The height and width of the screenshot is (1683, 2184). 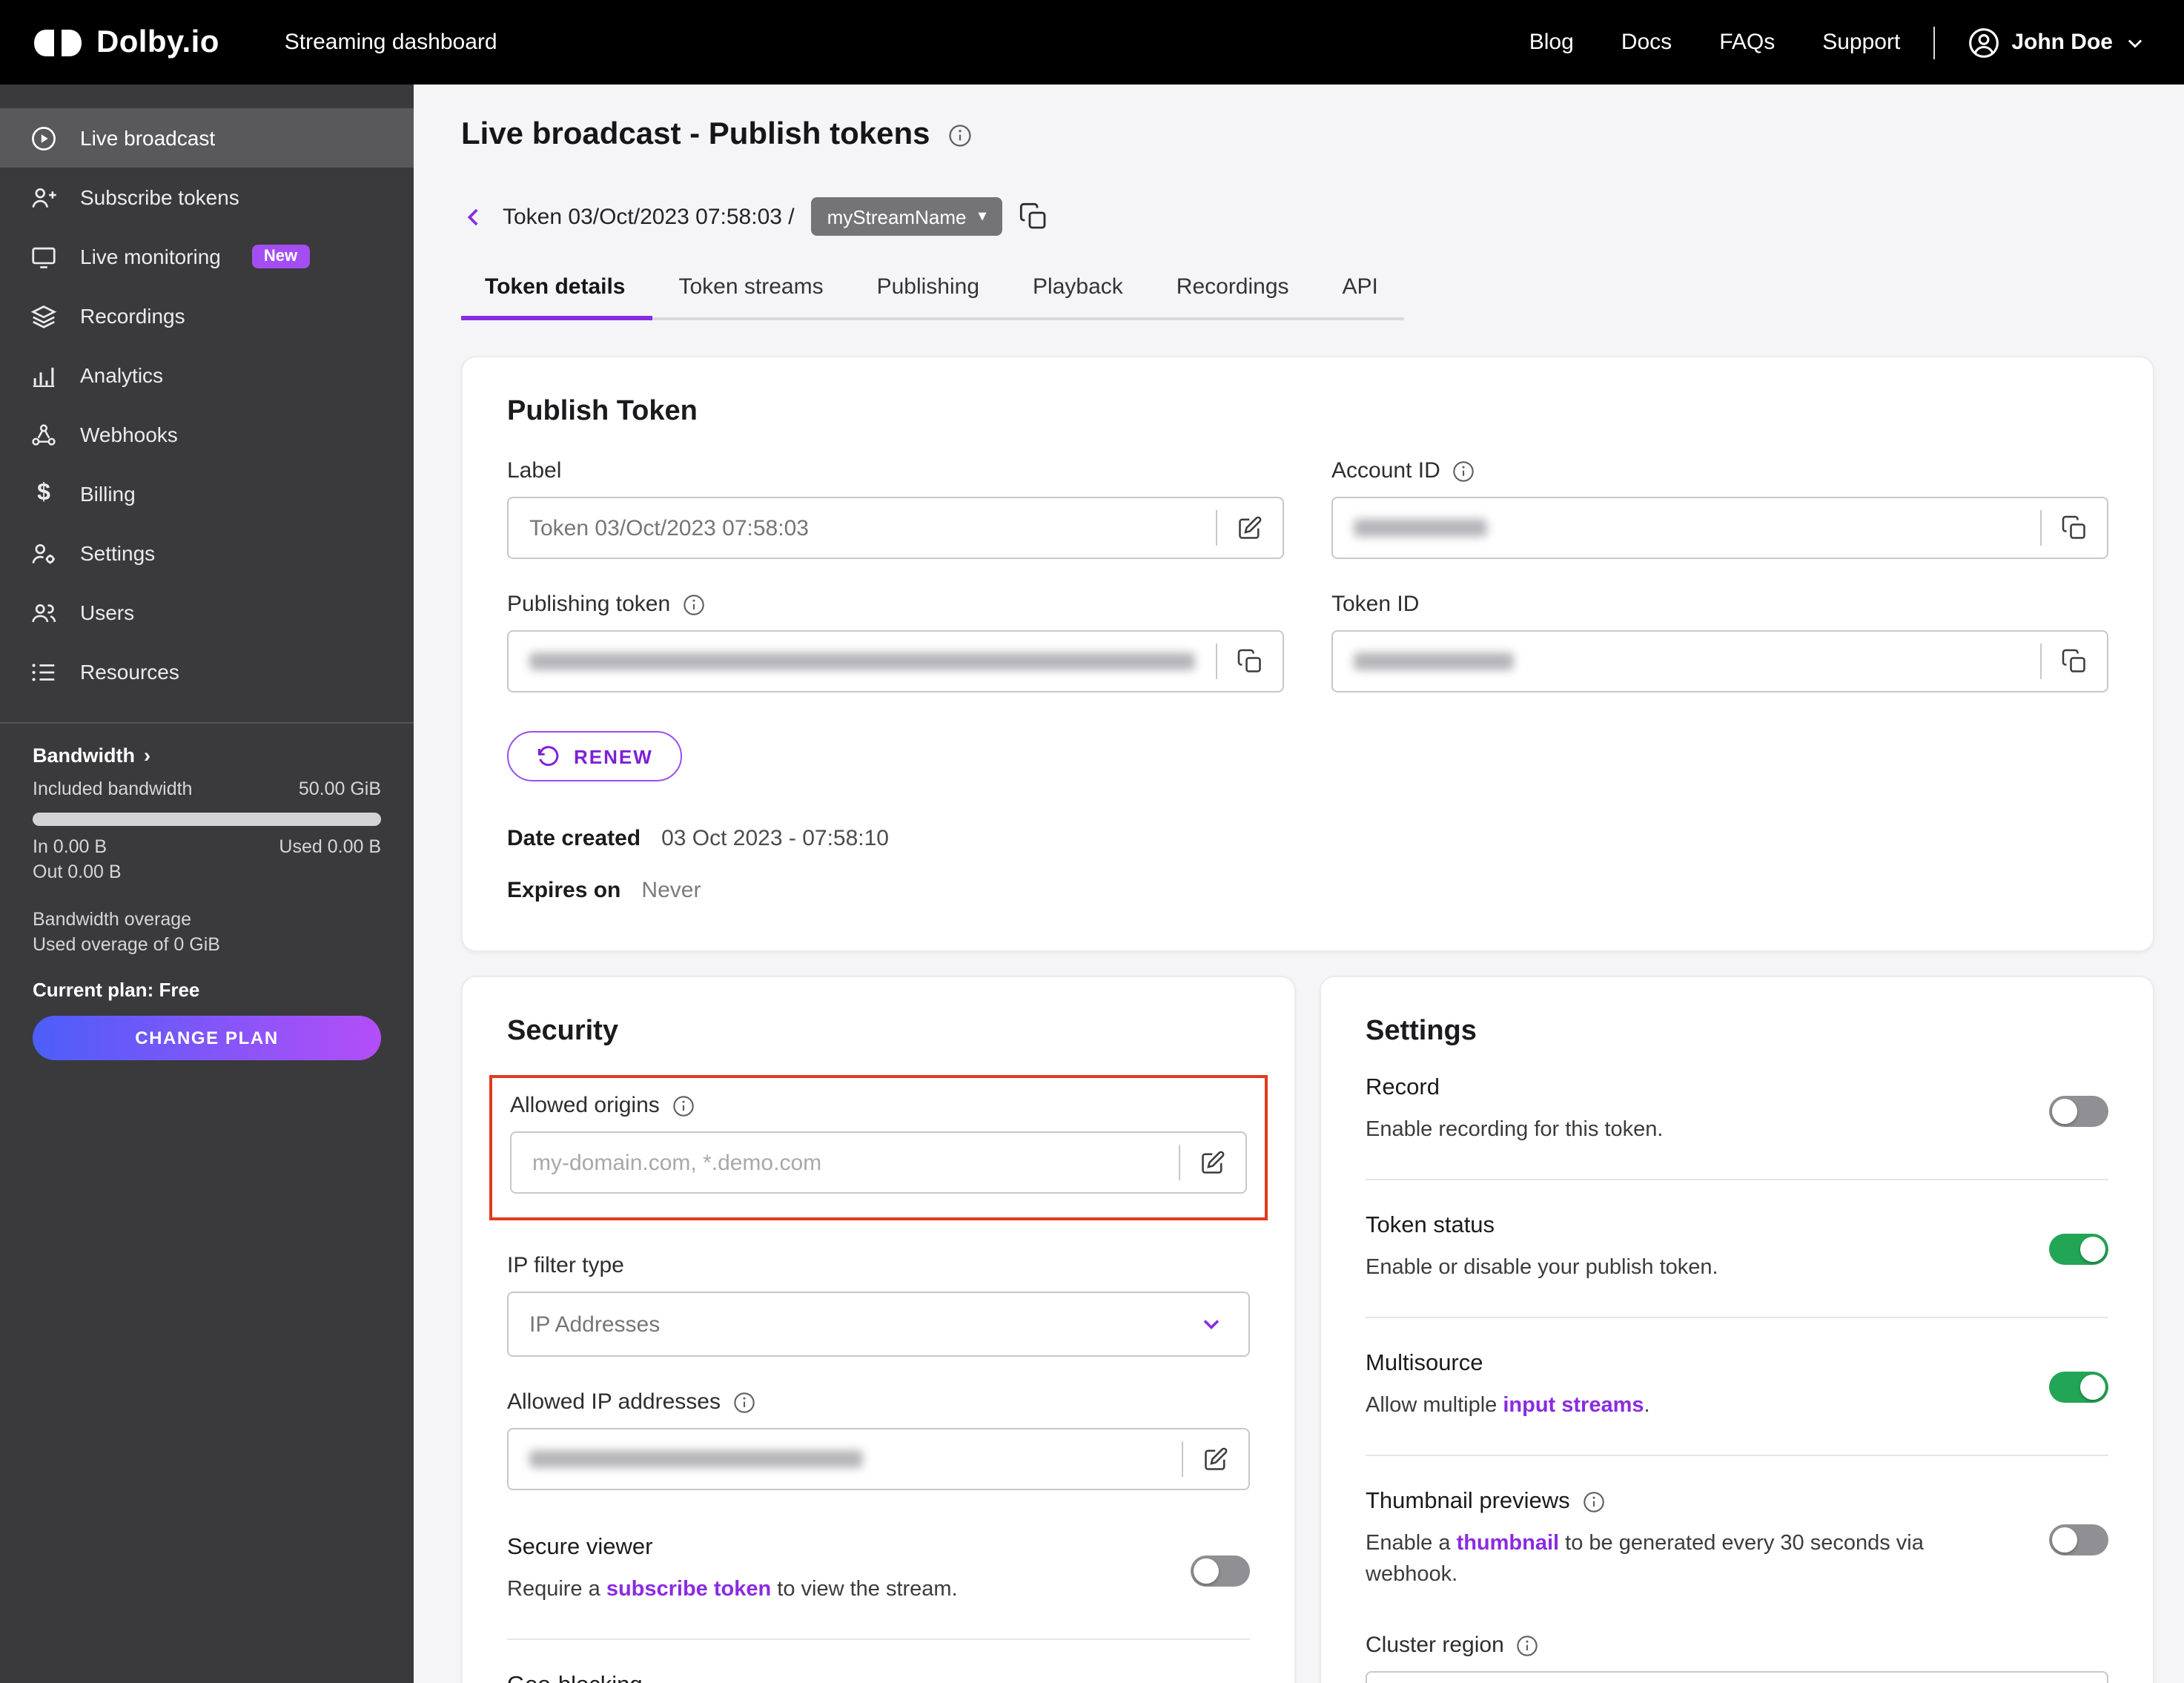 What do you see at coordinates (1509, 1544) in the screenshot?
I see `thumbnail-link: thumbnail` at bounding box center [1509, 1544].